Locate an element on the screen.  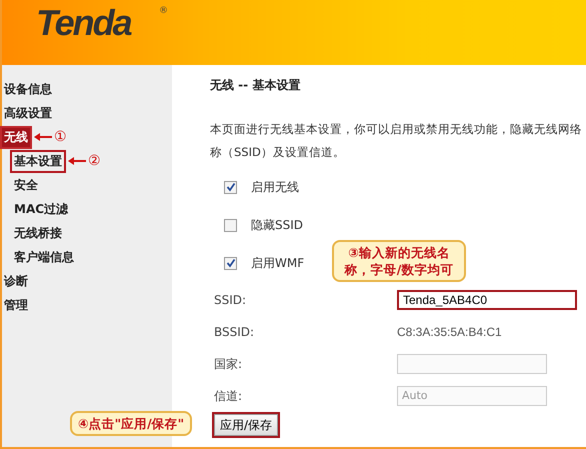
sidebar-item: 基本设置 is located at coordinates (38, 161).